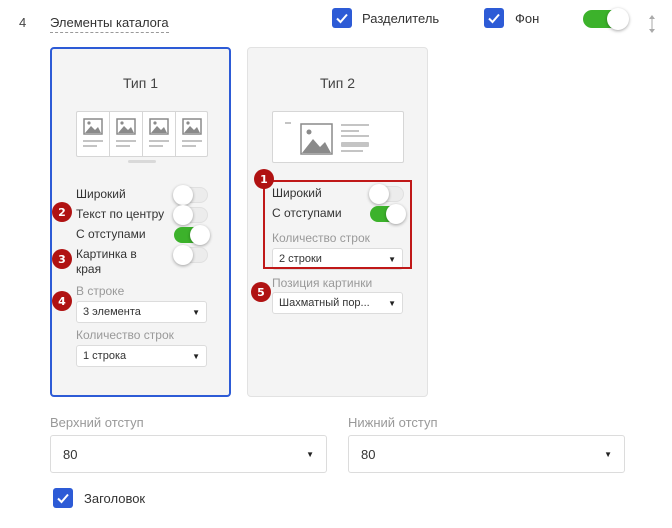 This screenshot has height=528, width=672. I want to click on section-number: 4, so click(23, 22).